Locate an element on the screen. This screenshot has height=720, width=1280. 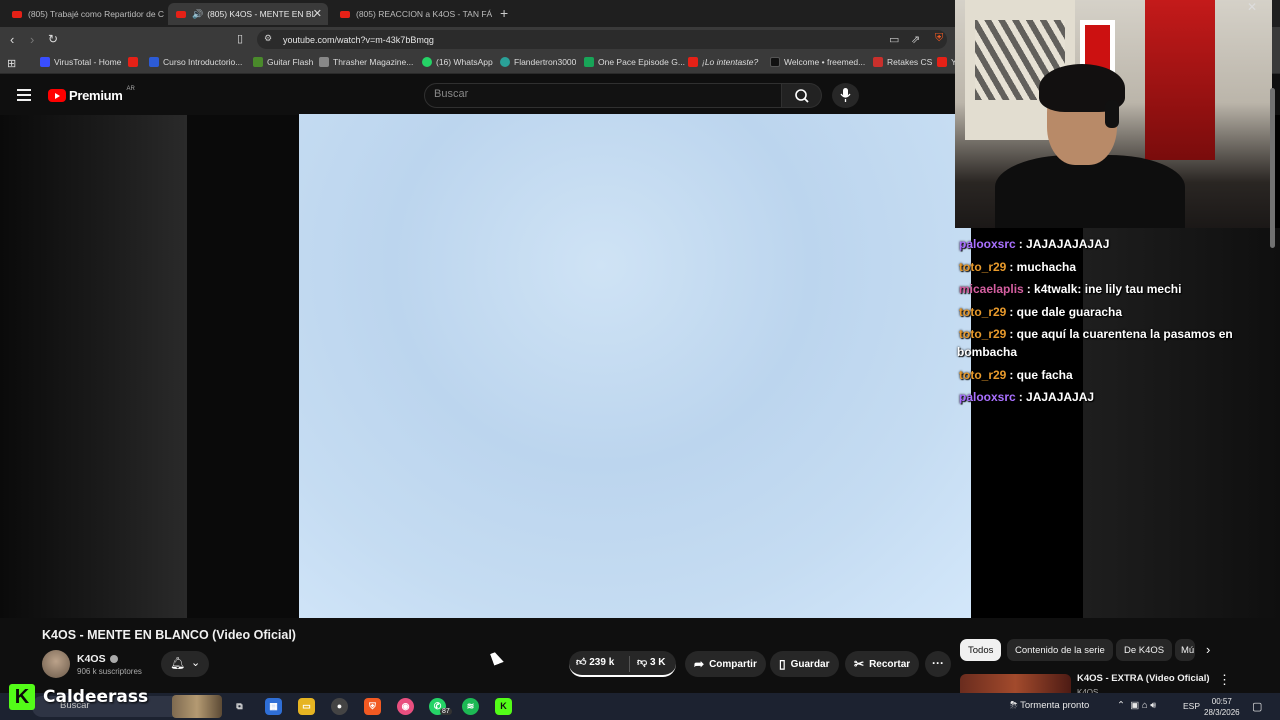
back-icon: ‹ is located at coordinates (12, 39).